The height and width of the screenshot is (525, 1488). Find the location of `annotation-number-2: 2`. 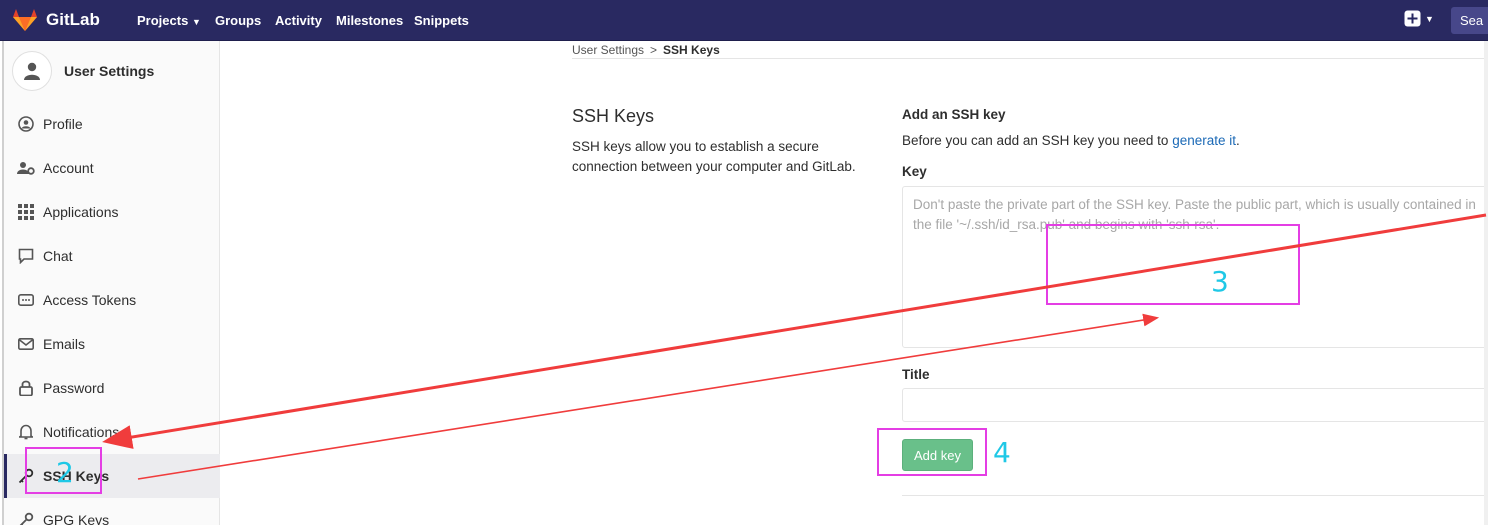

annotation-number-2: 2 is located at coordinates (65, 472).